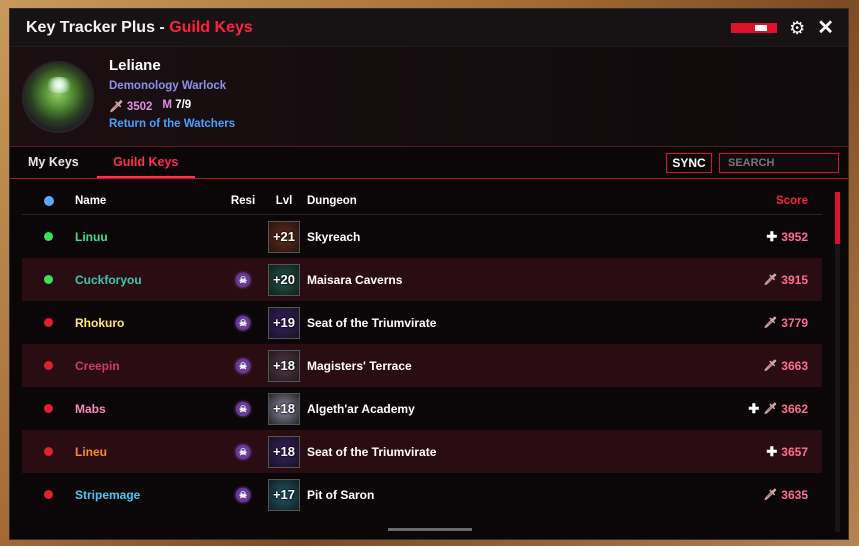 The height and width of the screenshot is (546, 859). What do you see at coordinates (167, 105) in the screenshot?
I see `mythic-label: M` at bounding box center [167, 105].